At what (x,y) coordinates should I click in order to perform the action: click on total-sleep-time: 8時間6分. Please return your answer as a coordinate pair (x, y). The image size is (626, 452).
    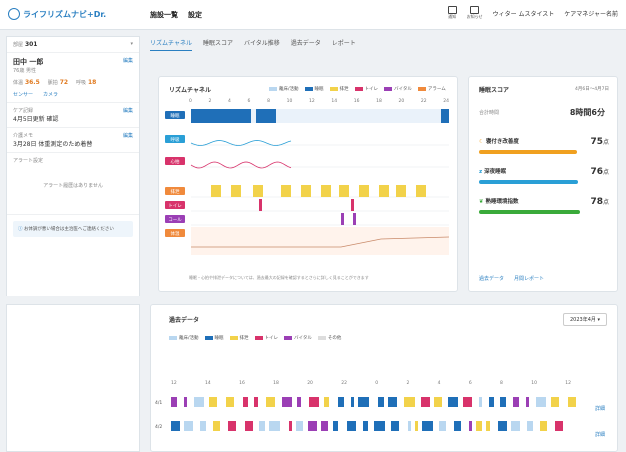
    Looking at the image, I should click on (587, 112).